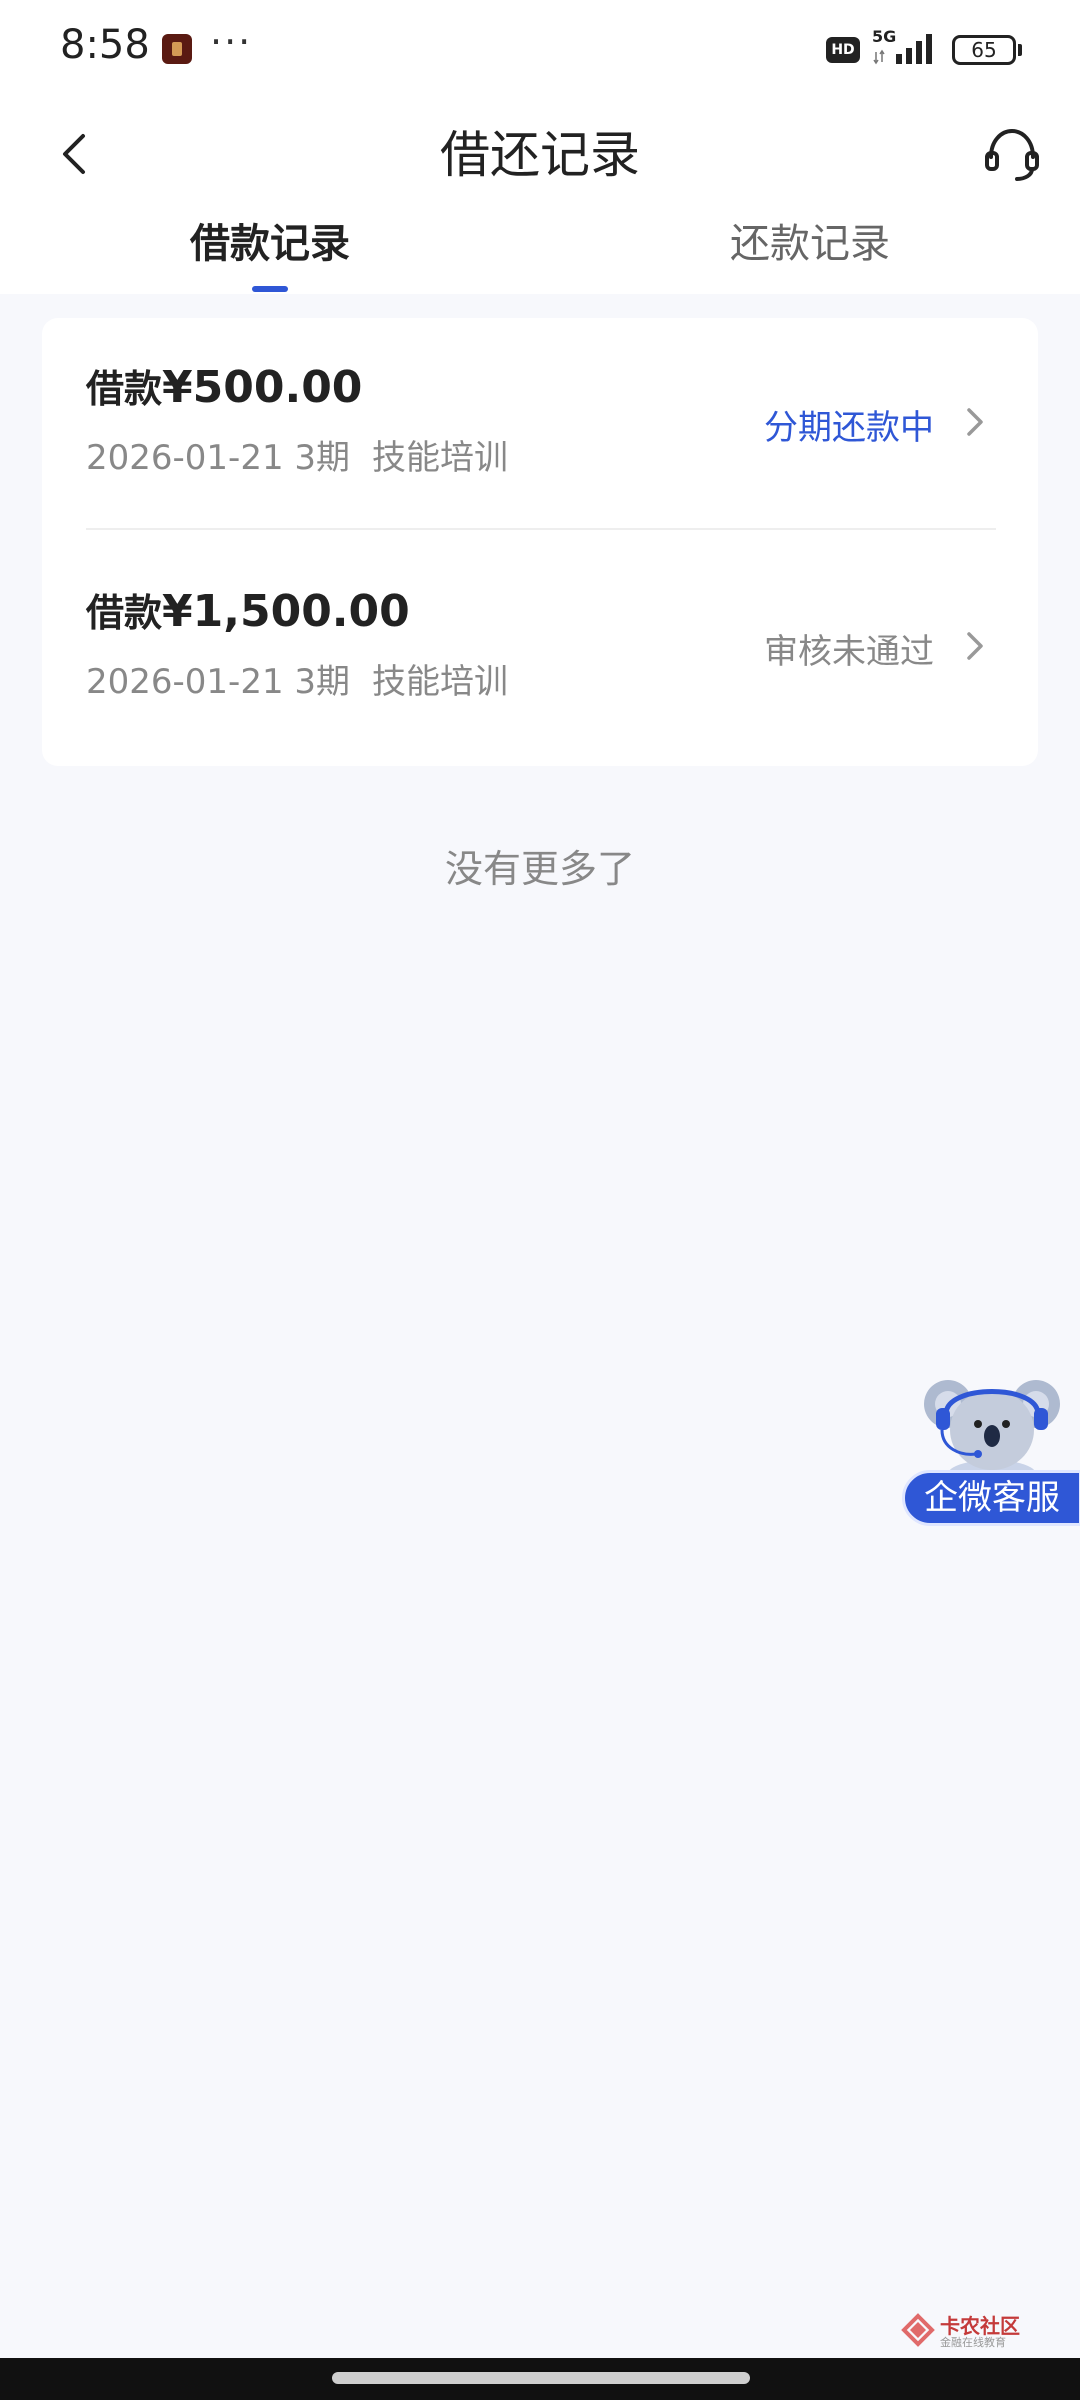  I want to click on top-area: 8:58 ··· HD 5G 65 借还记录 借款记录 还款记录, so click(540, 147).